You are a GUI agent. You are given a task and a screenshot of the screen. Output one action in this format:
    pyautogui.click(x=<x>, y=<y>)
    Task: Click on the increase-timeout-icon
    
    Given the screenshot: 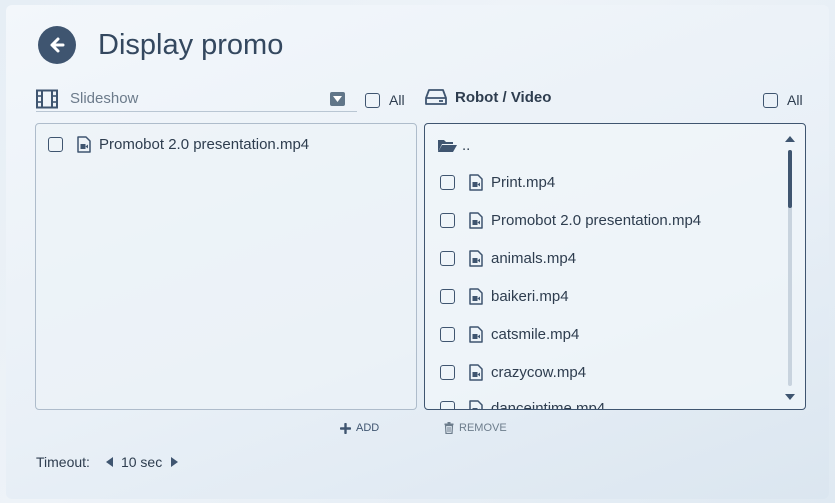 What is the action you would take?
    pyautogui.click(x=175, y=462)
    